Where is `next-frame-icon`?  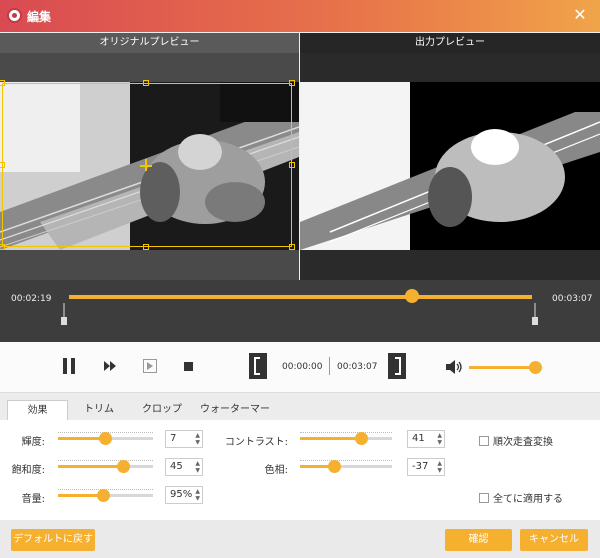
next-frame-icon is located at coordinates (150, 366).